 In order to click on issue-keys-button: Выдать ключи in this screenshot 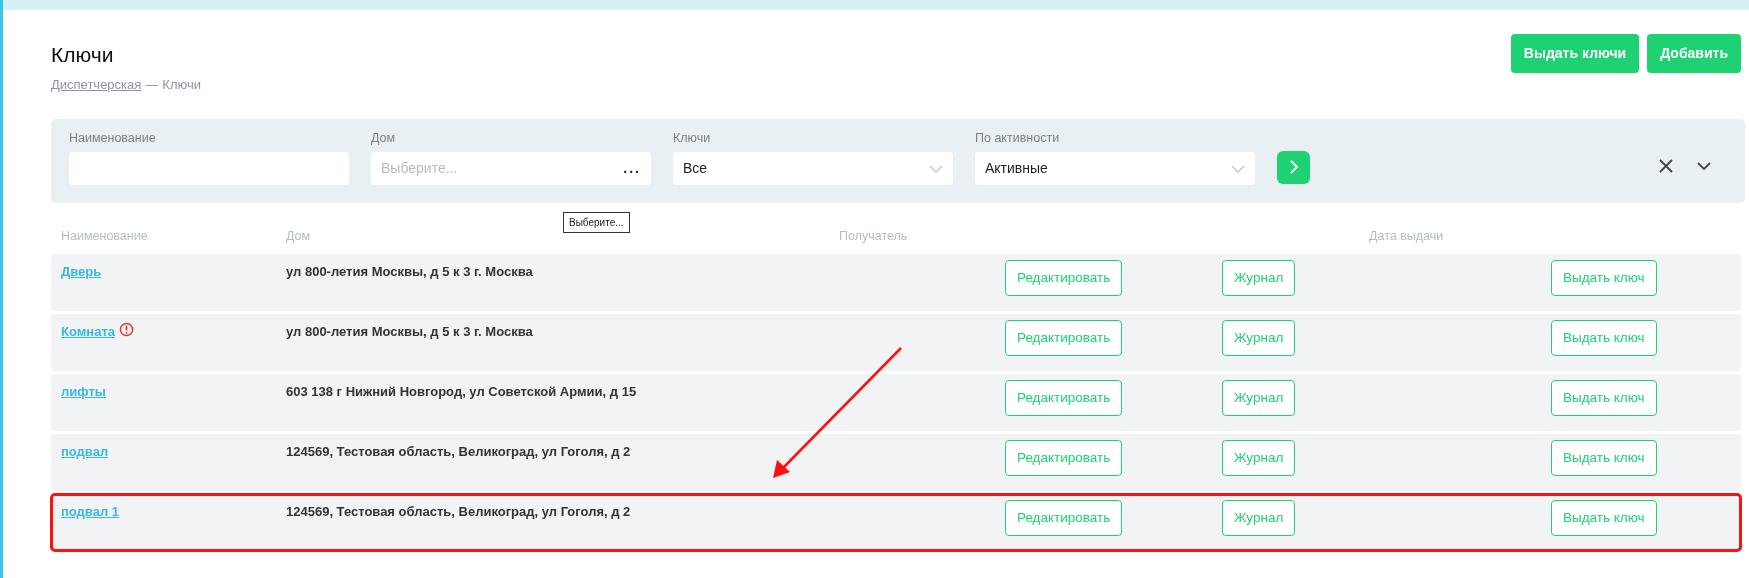, I will do `click(1575, 53)`.